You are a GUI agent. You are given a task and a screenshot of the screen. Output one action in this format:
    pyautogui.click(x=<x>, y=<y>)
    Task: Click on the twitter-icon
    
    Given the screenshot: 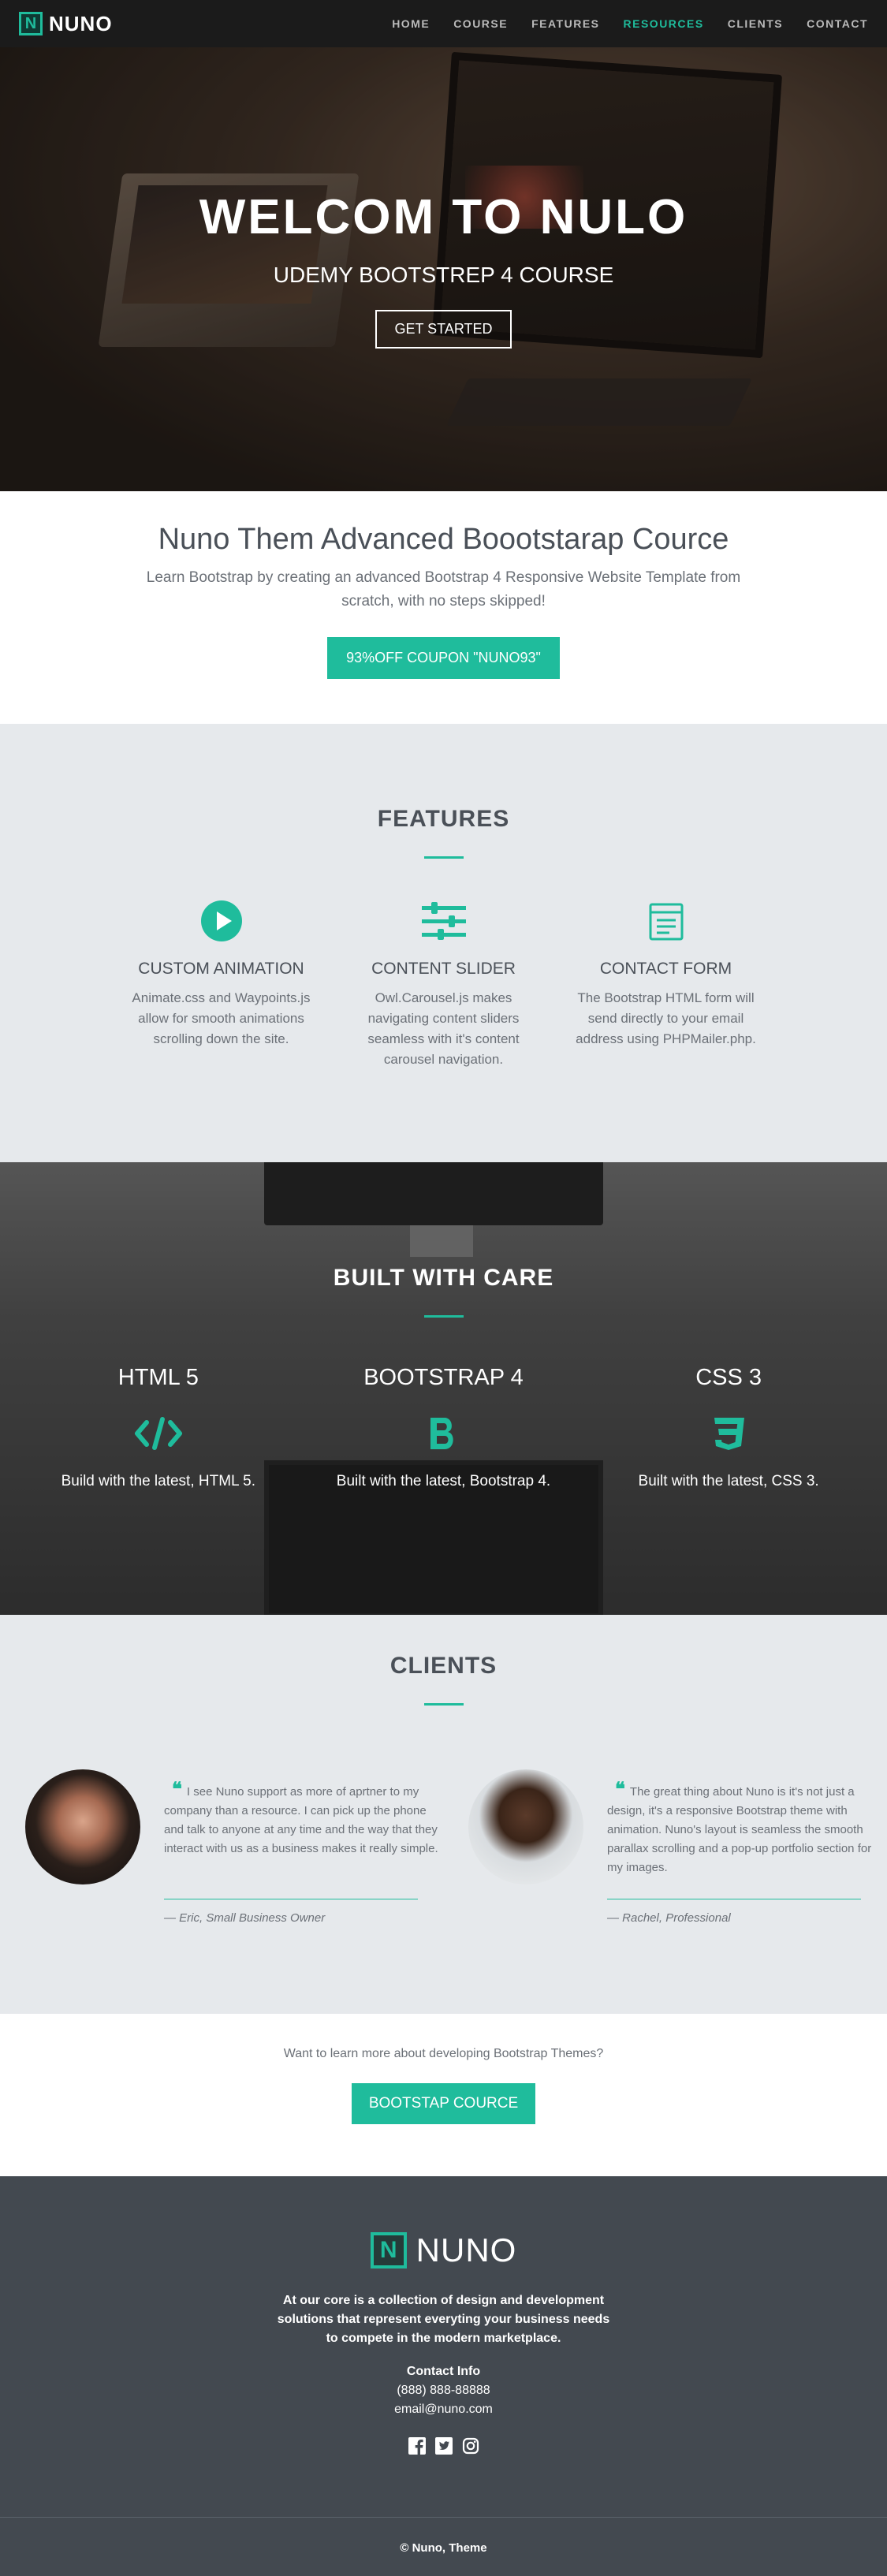 What is the action you would take?
    pyautogui.click(x=443, y=2446)
    